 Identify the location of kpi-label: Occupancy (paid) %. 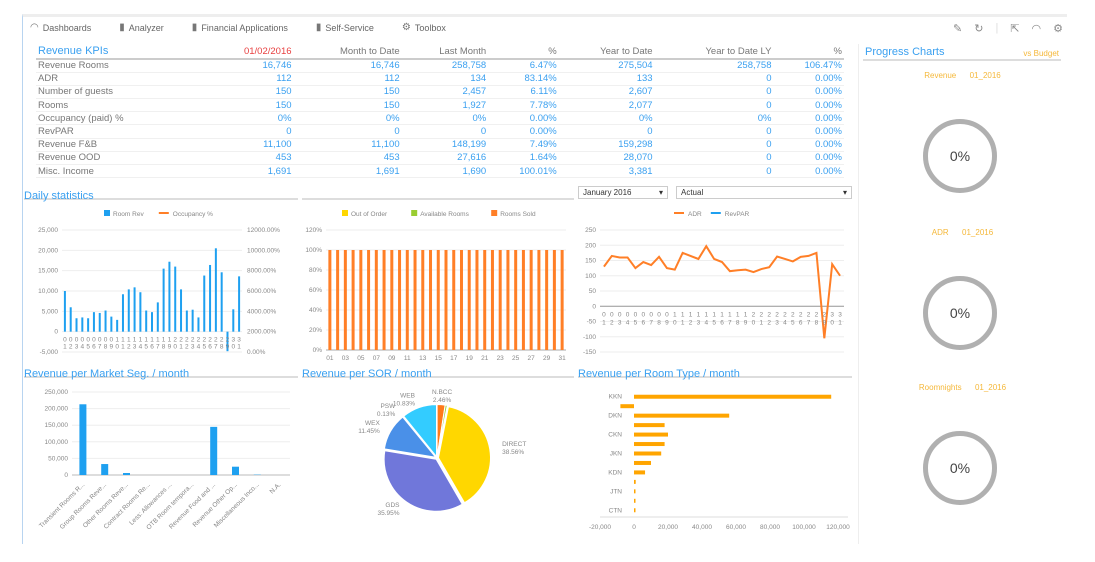
(121, 118).